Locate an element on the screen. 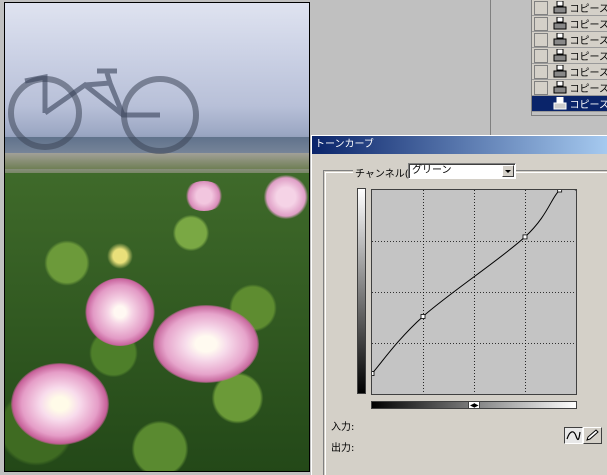 This screenshot has width=607, height=475. chevron-down-icon is located at coordinates (508, 171).